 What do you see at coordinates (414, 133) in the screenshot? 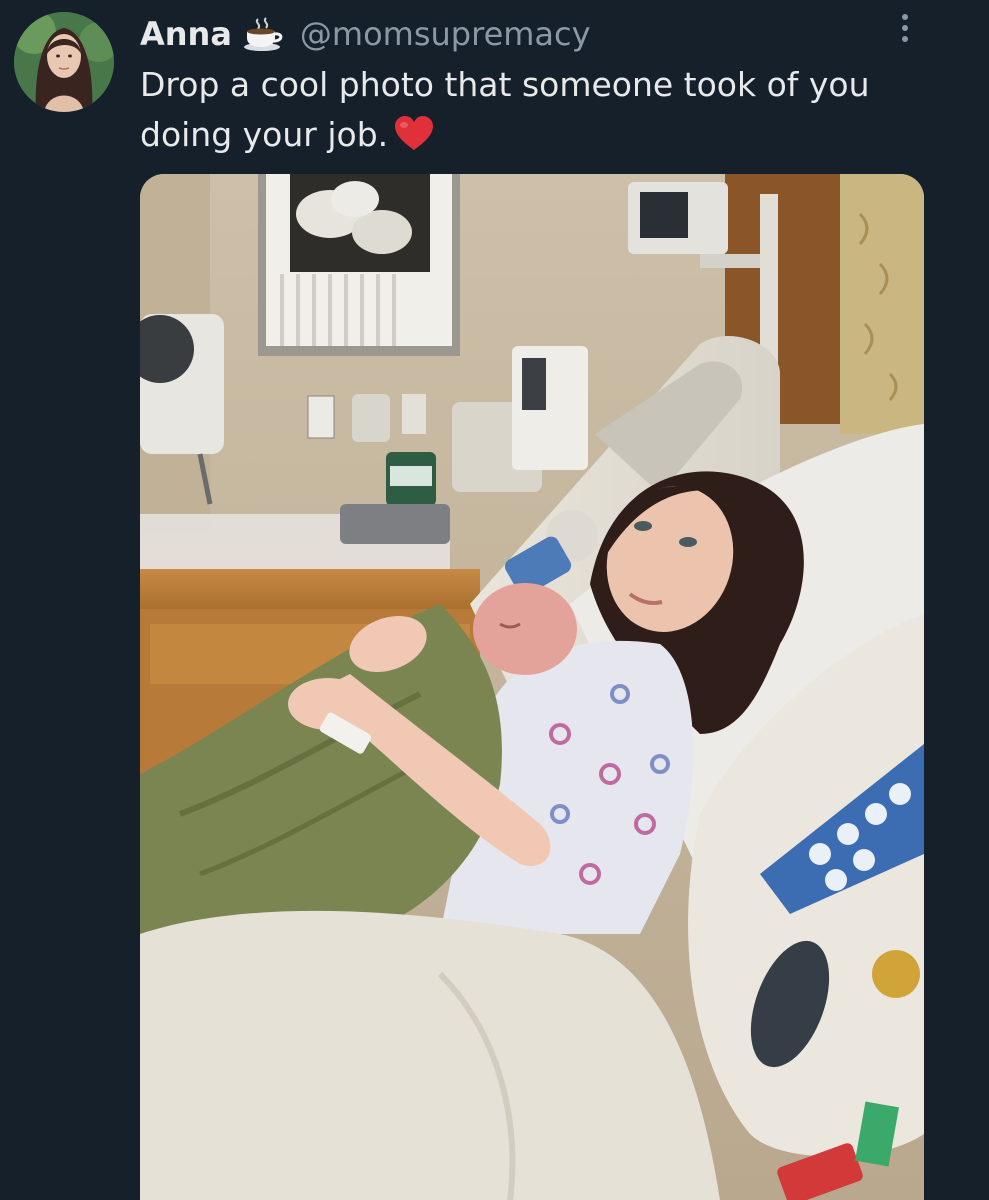
I see `heart-icon` at bounding box center [414, 133].